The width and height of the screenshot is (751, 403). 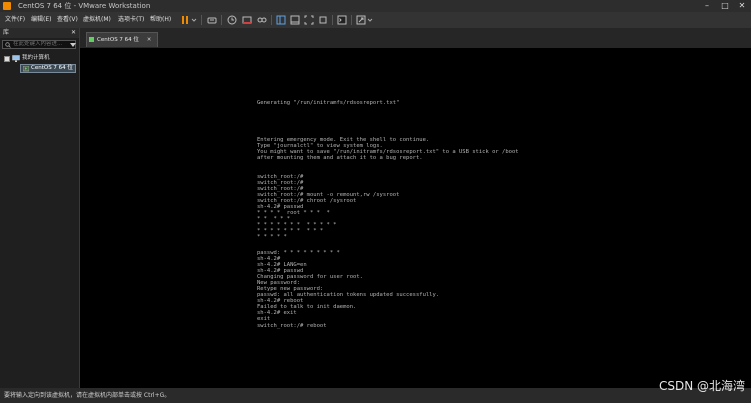 I want to click on tree-item-centos-vm: CentOS 7 64 位, so click(x=48, y=68).